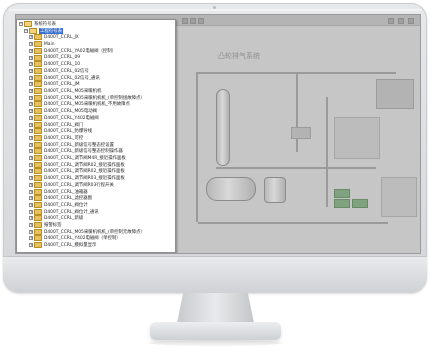  I want to click on tree-node: + D400T_CCRL_油箱器, so click(96, 191).